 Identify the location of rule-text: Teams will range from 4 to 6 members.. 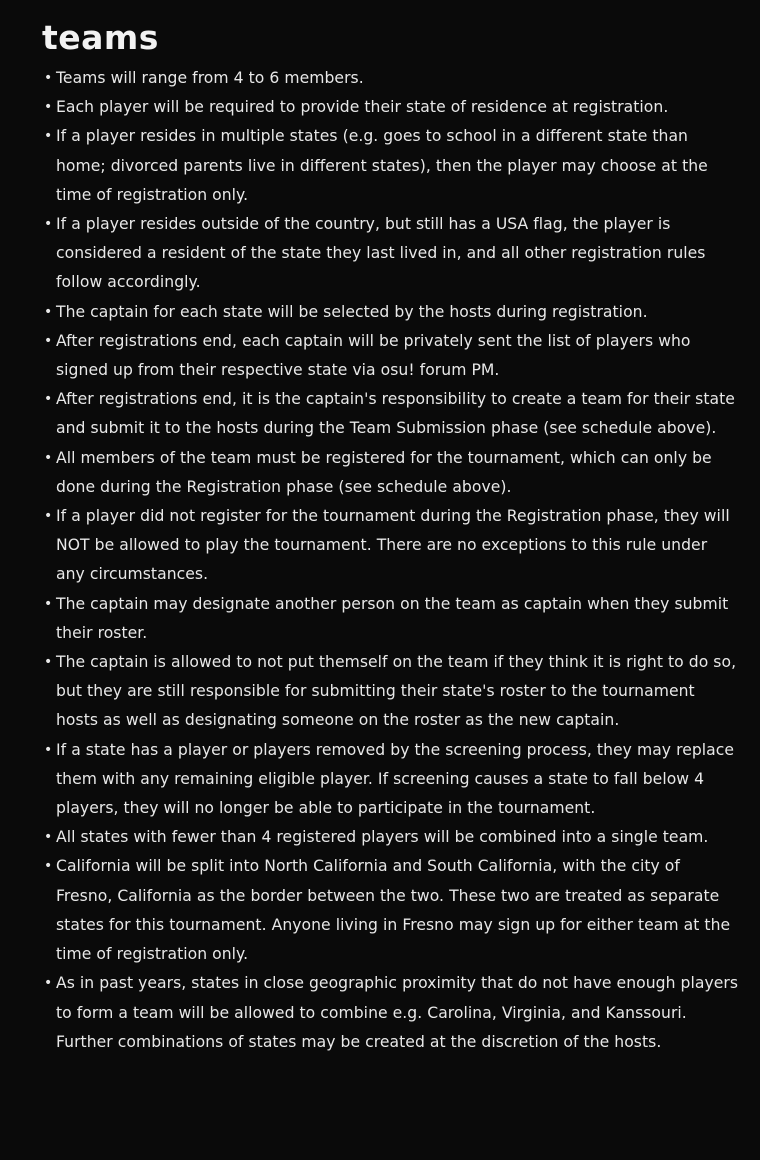
(210, 78).